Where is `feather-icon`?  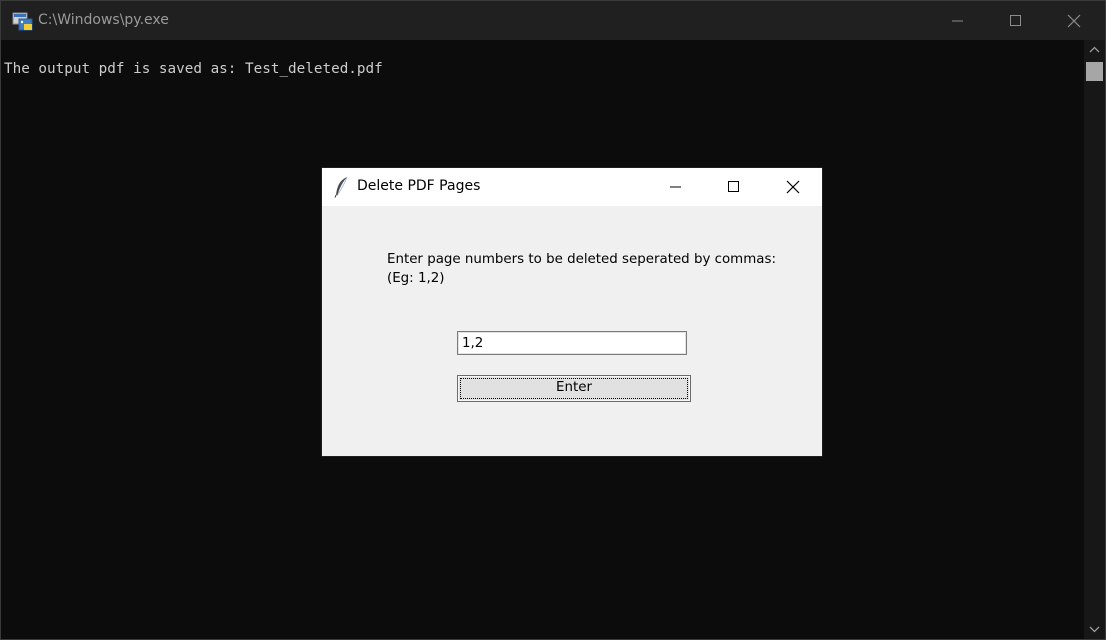 feather-icon is located at coordinates (342, 187).